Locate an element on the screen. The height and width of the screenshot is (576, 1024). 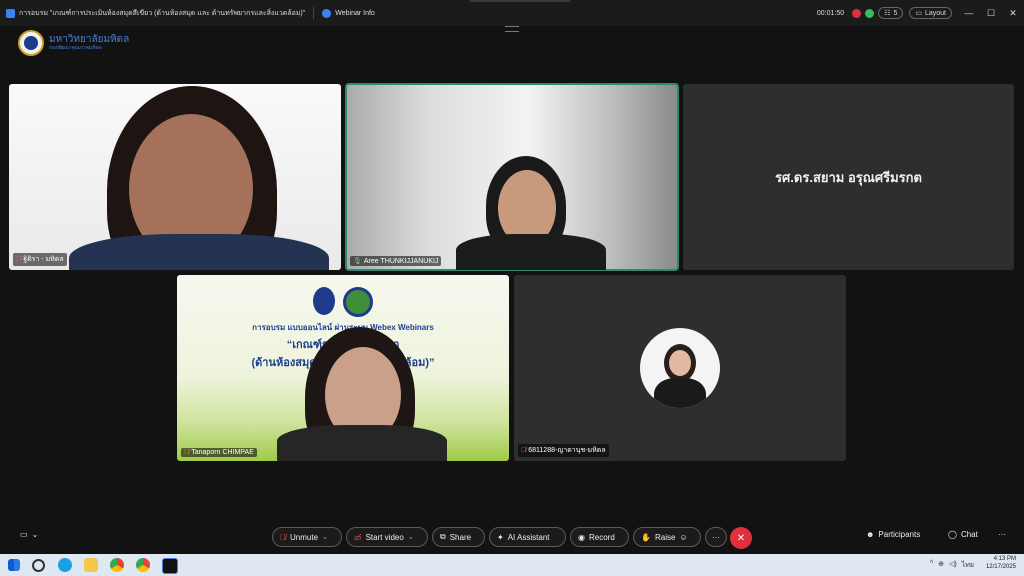
ai-assistant-icon: ✦ is located at coordinates (500, 537).